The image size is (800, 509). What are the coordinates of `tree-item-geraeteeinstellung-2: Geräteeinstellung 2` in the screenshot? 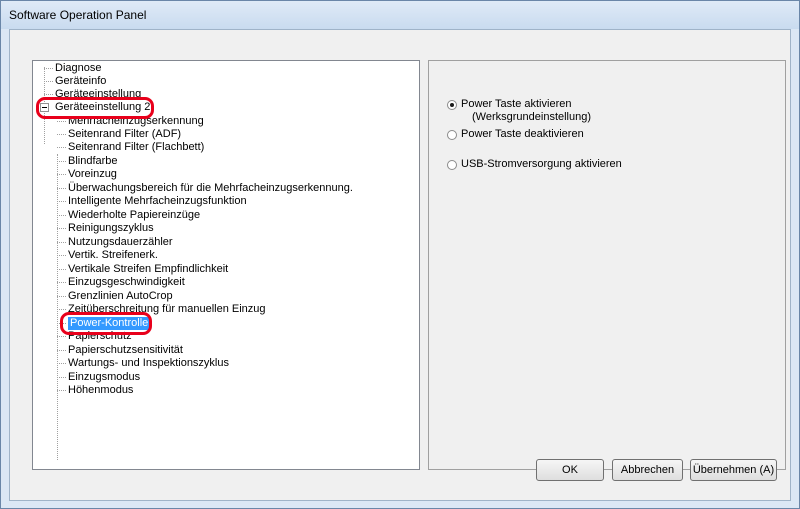 It's located at (102, 107).